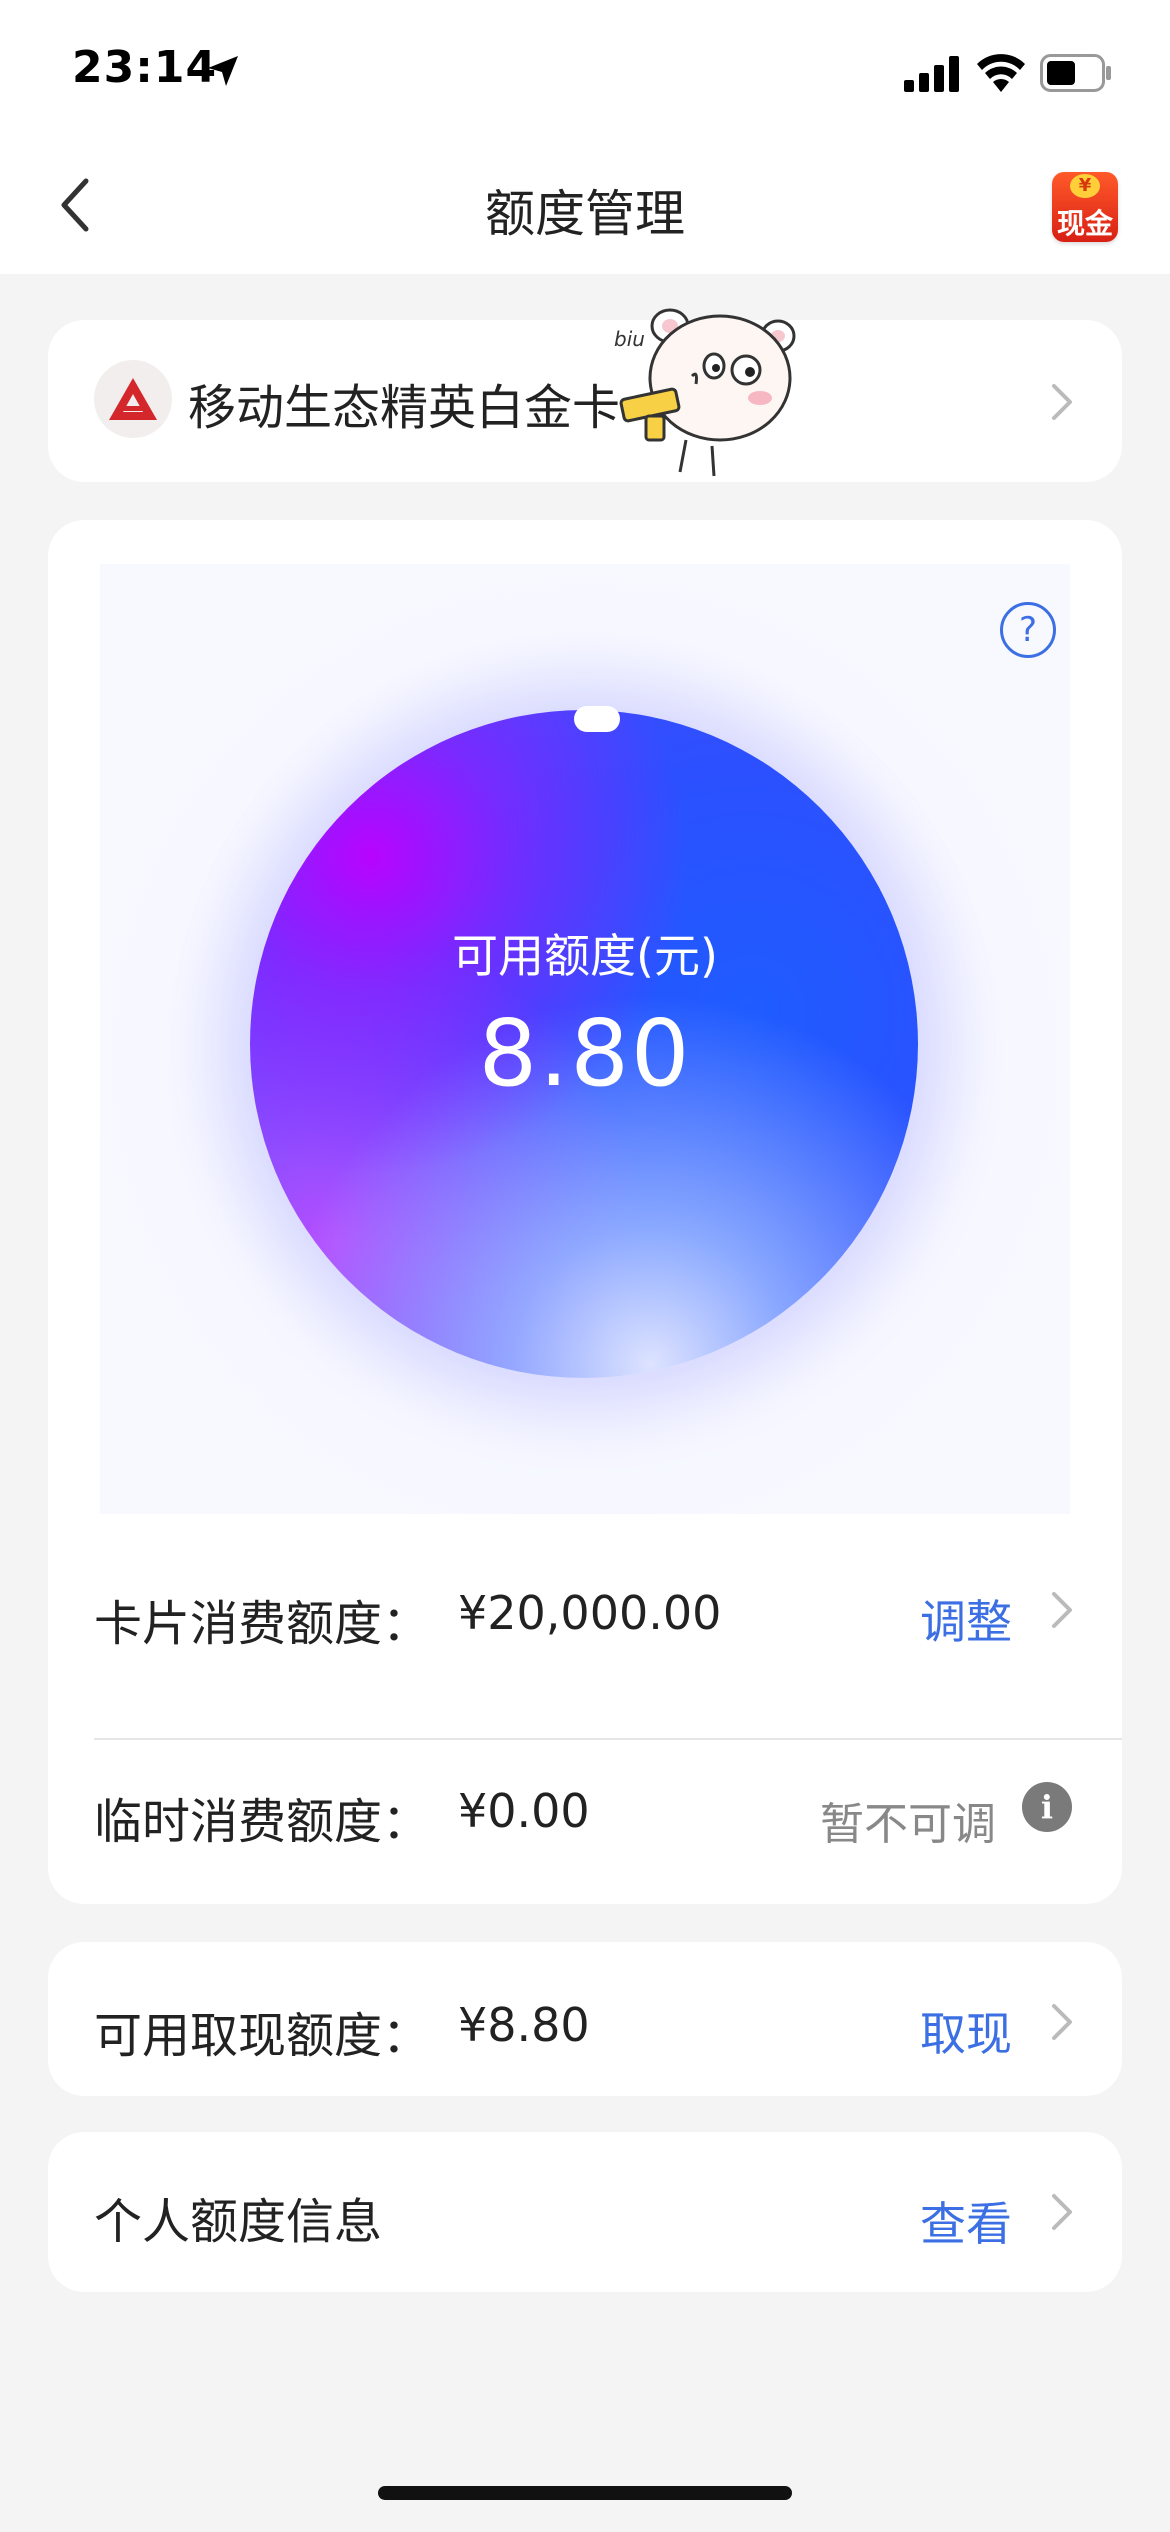 This screenshot has height=2532, width=1170. I want to click on svg-text: biu, so click(629, 339).